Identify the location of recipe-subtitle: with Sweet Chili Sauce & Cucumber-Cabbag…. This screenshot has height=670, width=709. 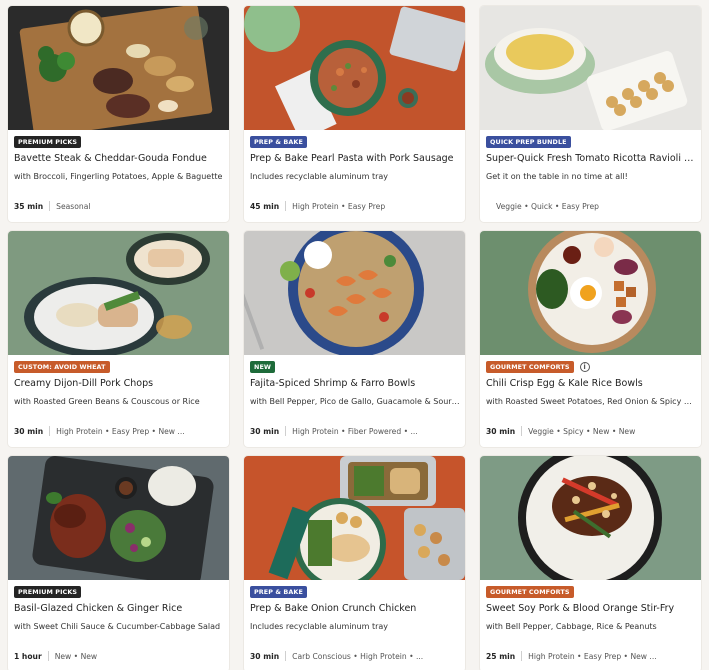
(117, 626).